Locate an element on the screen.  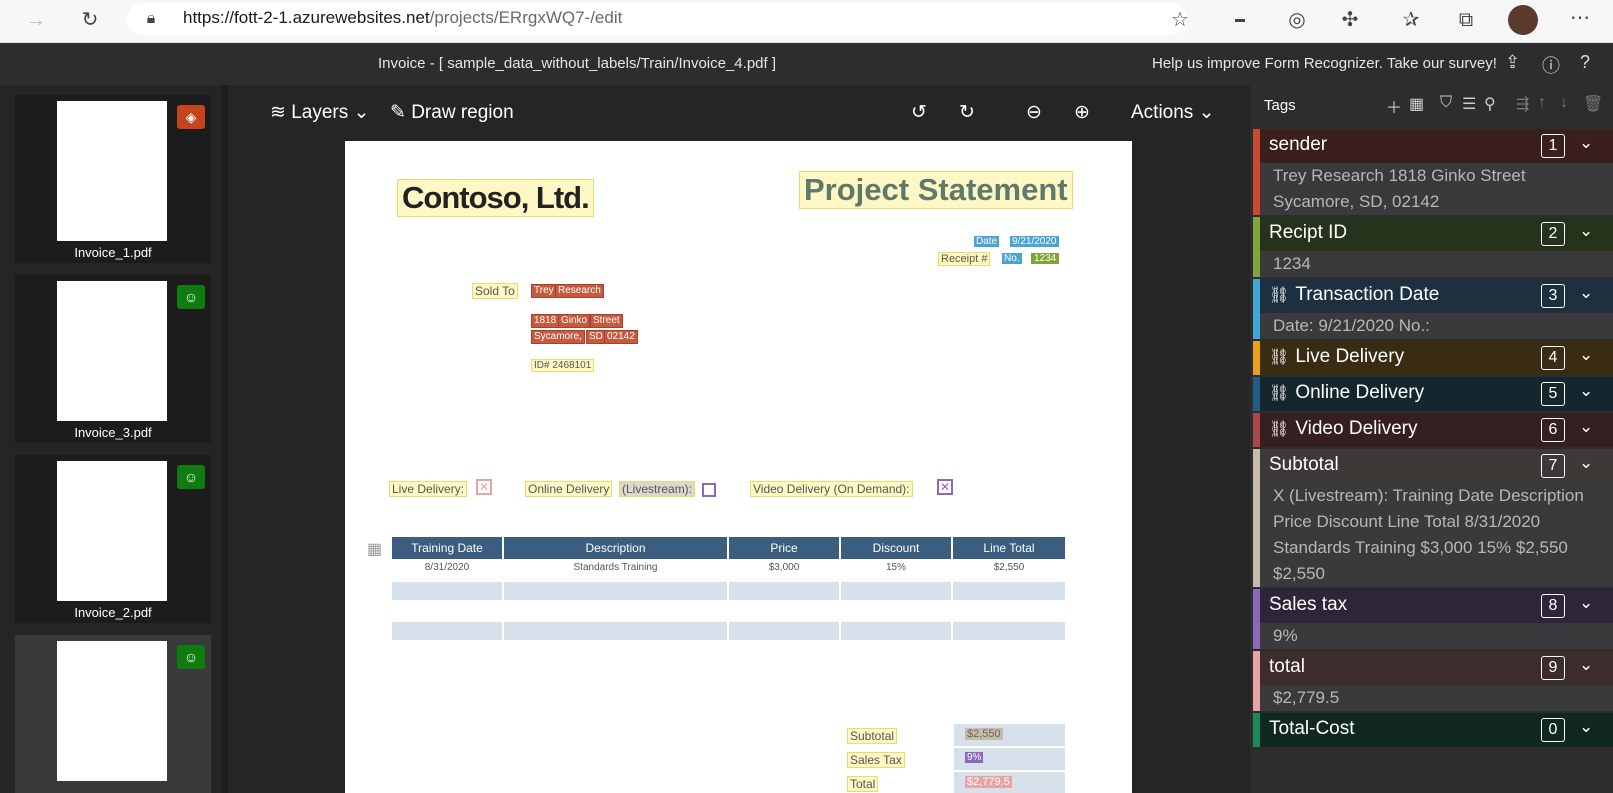
tag-header: ⛓ Online Delivery 5 ⌄ is located at coordinates (1433, 394).